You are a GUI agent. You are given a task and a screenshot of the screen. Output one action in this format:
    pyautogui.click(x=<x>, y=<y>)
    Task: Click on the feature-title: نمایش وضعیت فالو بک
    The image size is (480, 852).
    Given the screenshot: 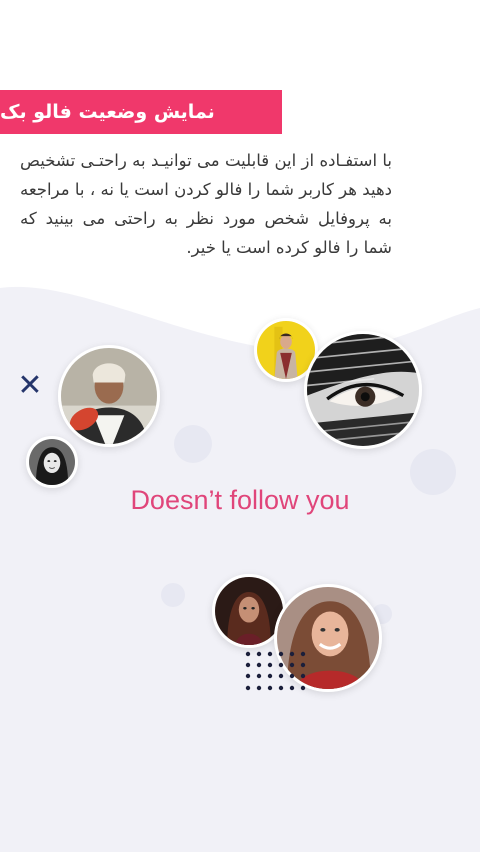 What is the action you would take?
    pyautogui.click(x=107, y=112)
    